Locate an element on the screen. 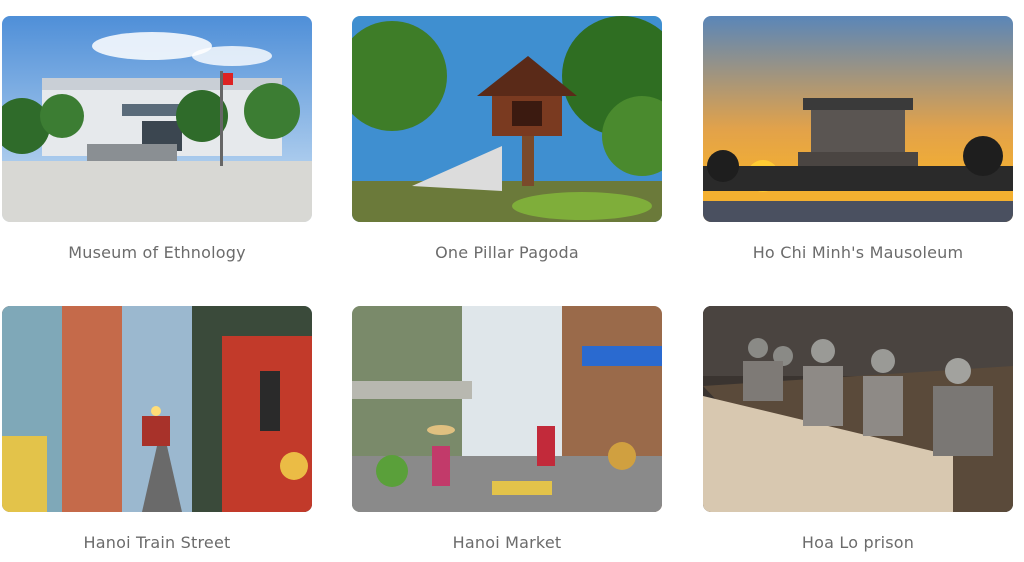 The image size is (1024, 562). museum-illustration is located at coordinates (157, 119).